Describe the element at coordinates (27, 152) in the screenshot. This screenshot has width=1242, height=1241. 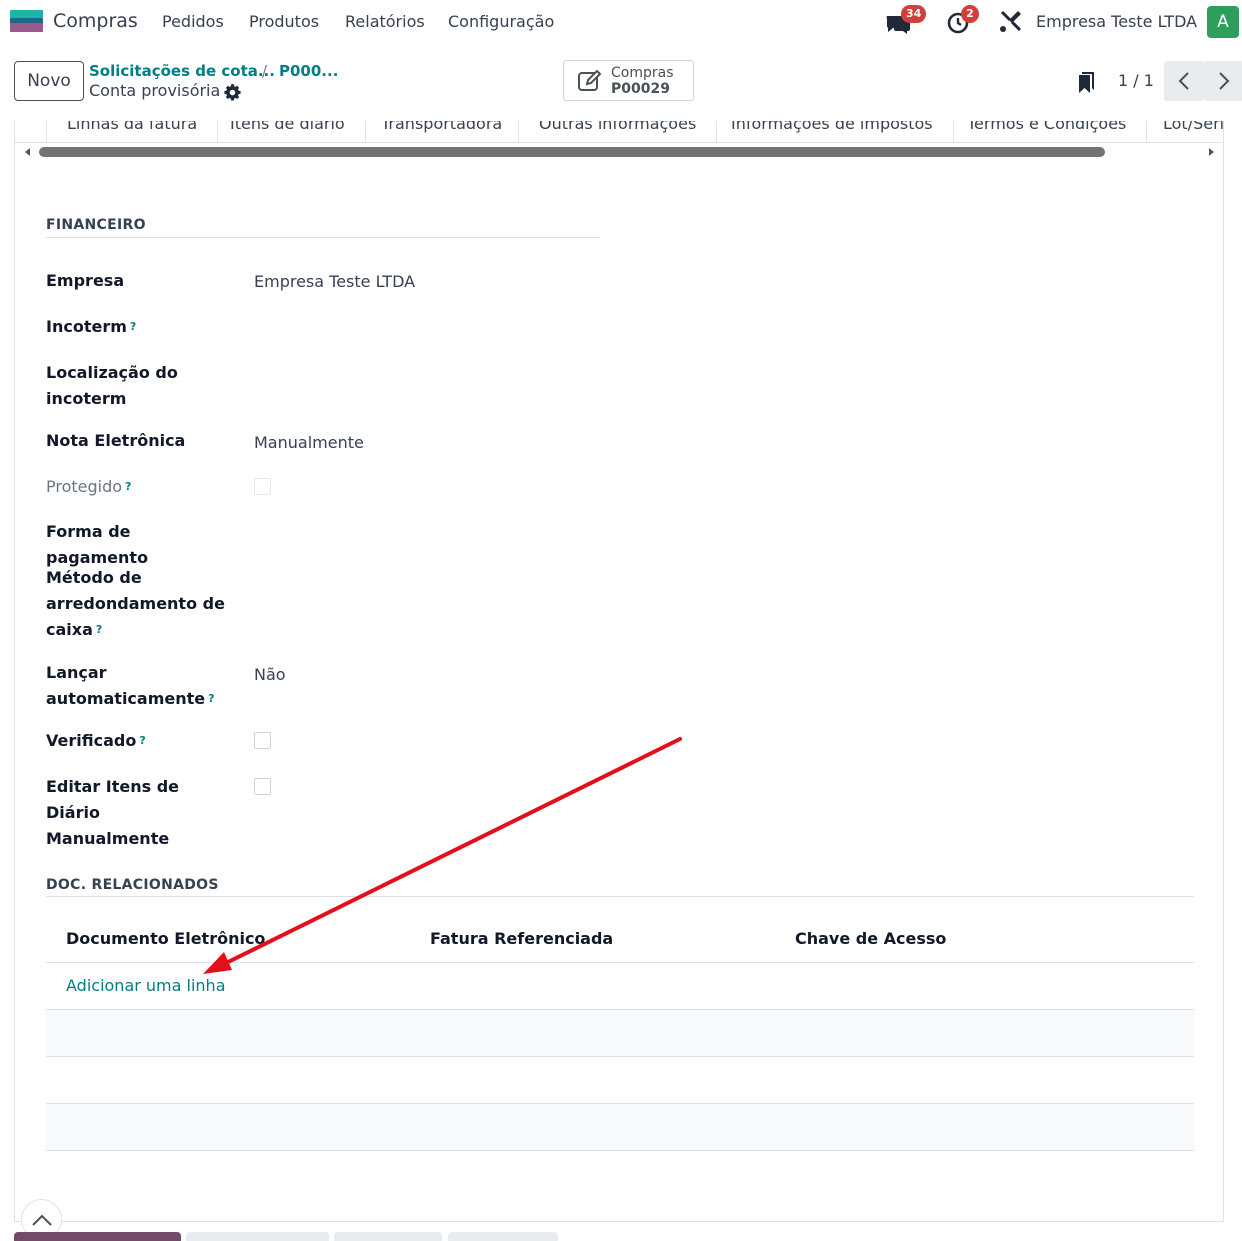
I see `scroll-left-arrow` at that location.